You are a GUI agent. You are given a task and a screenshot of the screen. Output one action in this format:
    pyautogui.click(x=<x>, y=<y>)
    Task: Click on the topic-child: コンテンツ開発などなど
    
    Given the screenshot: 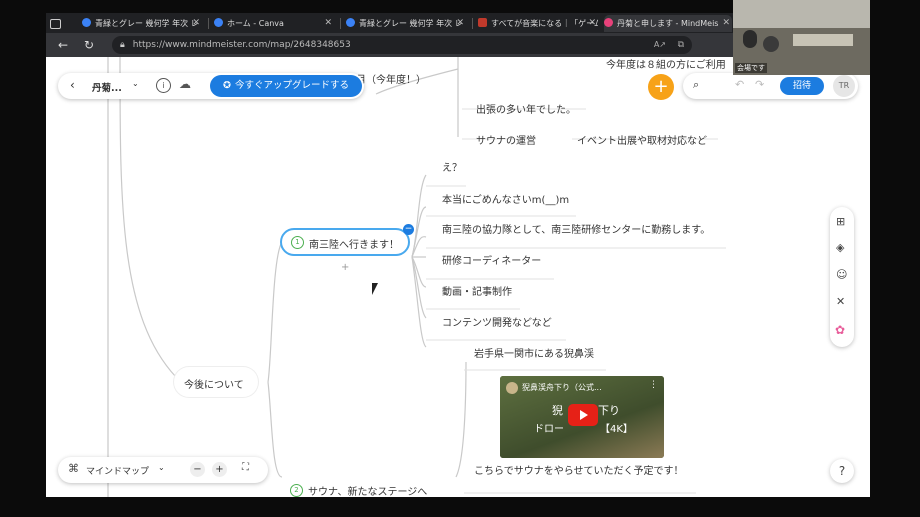 What is the action you would take?
    pyautogui.click(x=497, y=321)
    